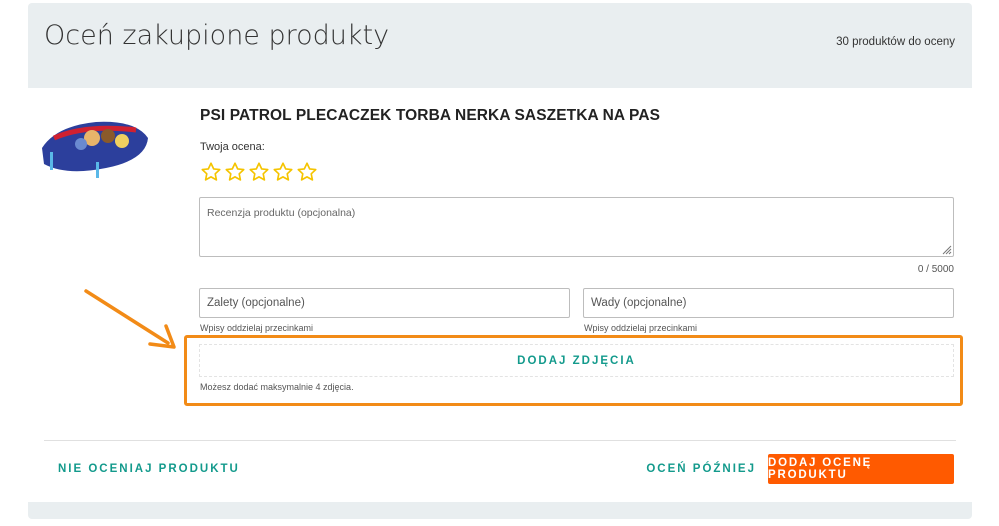 The image size is (999, 526). What do you see at coordinates (935, 269) in the screenshot?
I see `review-char-count: 0 / 5000` at bounding box center [935, 269].